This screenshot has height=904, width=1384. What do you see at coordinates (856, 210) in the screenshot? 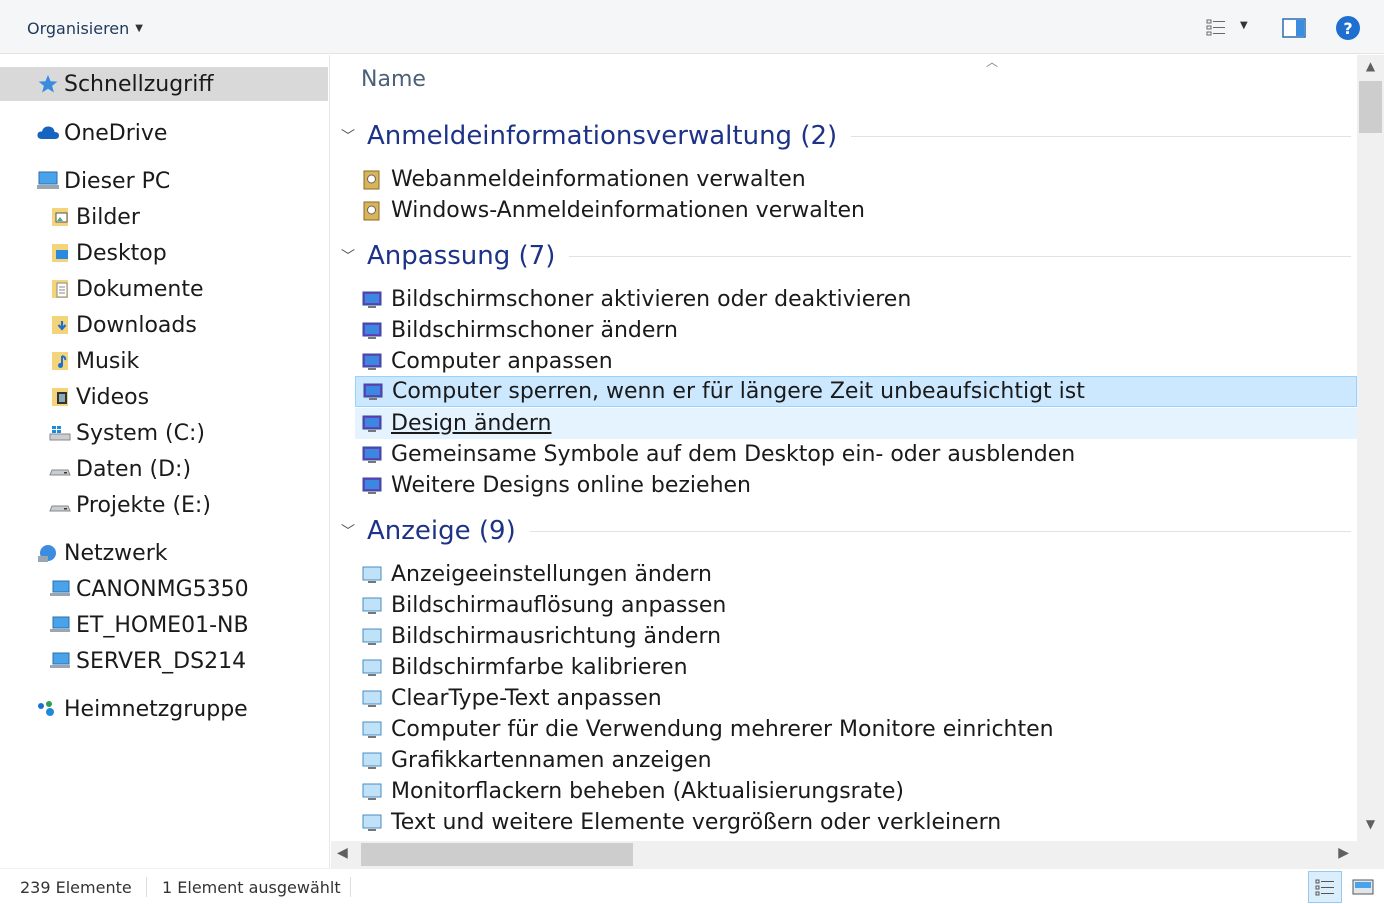
I see `list-item: Windows-Anmeldeinformationen verwalten` at bounding box center [856, 210].